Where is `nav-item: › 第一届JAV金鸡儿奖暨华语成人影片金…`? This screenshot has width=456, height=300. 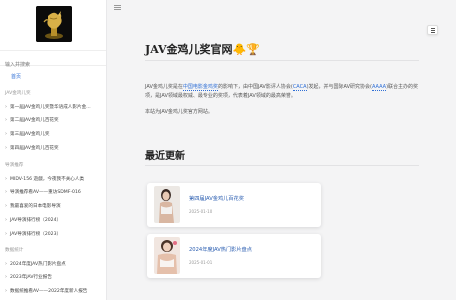
nav-item: › 第一届JAV金鸡儿奖暨华语成人影片金… is located at coordinates (53, 107).